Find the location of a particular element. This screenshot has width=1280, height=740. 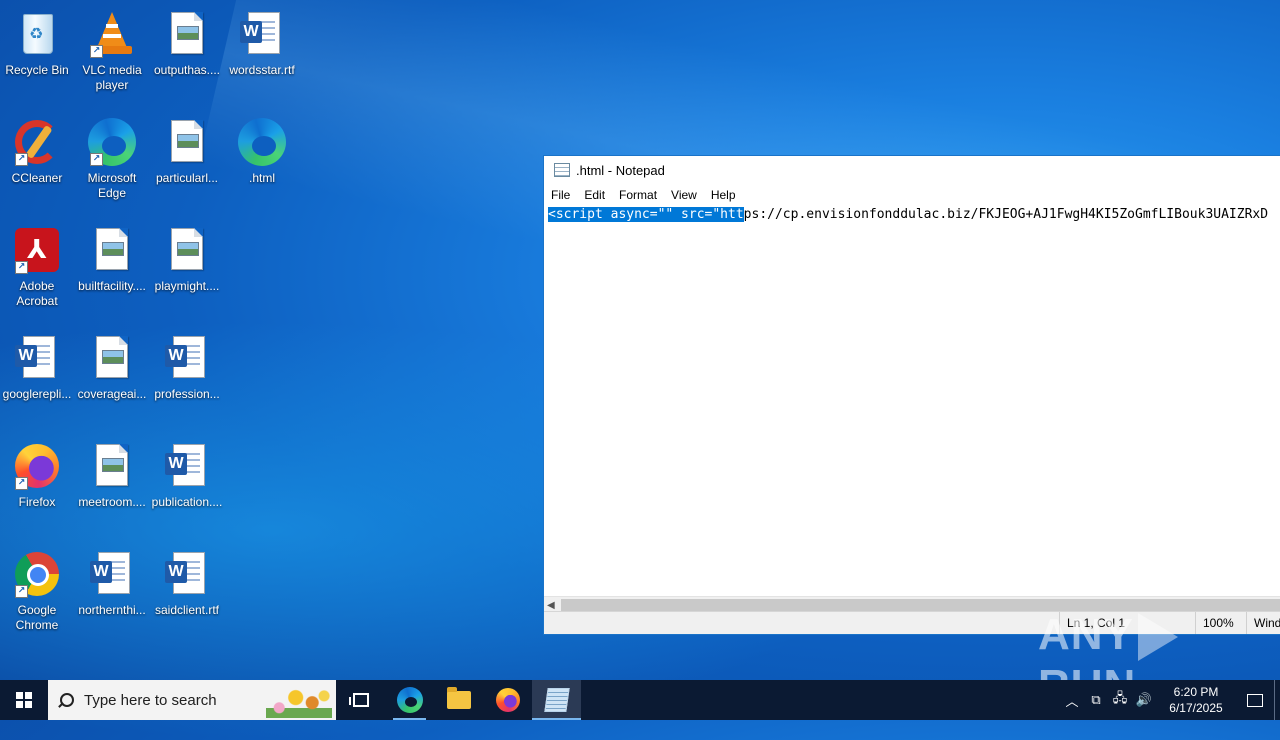

taskbar-search-box: Type here to search is located at coordinates (192, 700).